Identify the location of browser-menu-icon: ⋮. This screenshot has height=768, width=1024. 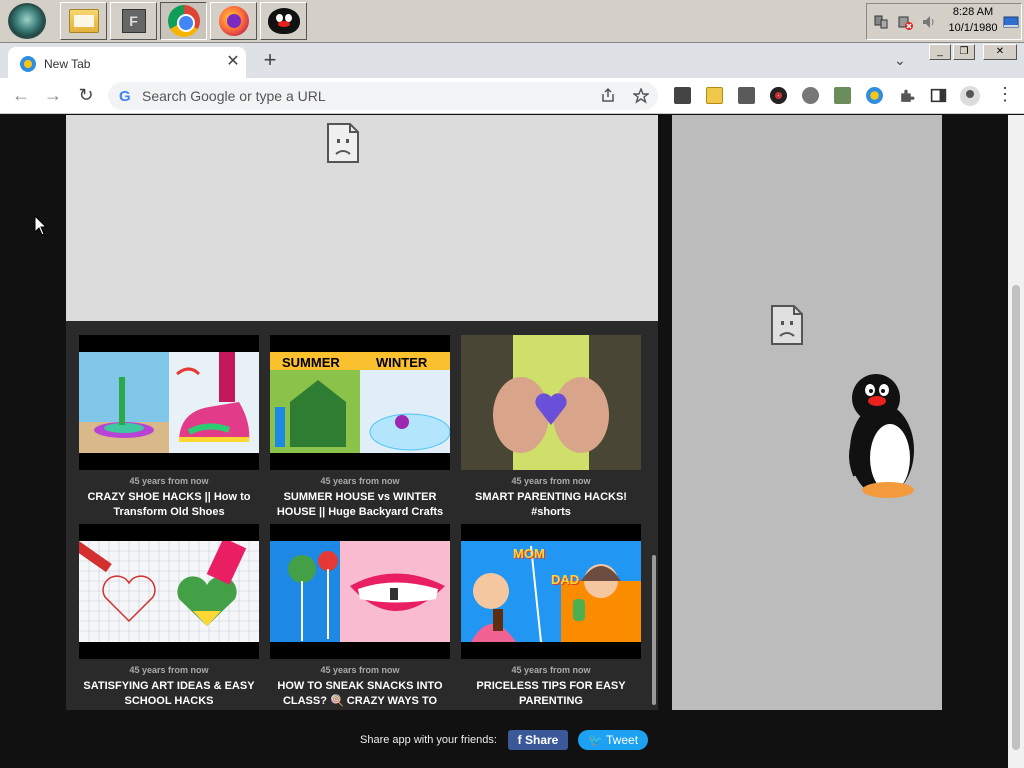
(1005, 94).